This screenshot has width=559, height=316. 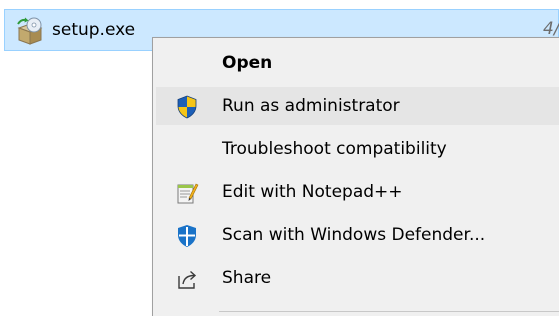 I want to click on menu-item-open-label: Open, so click(x=247, y=63).